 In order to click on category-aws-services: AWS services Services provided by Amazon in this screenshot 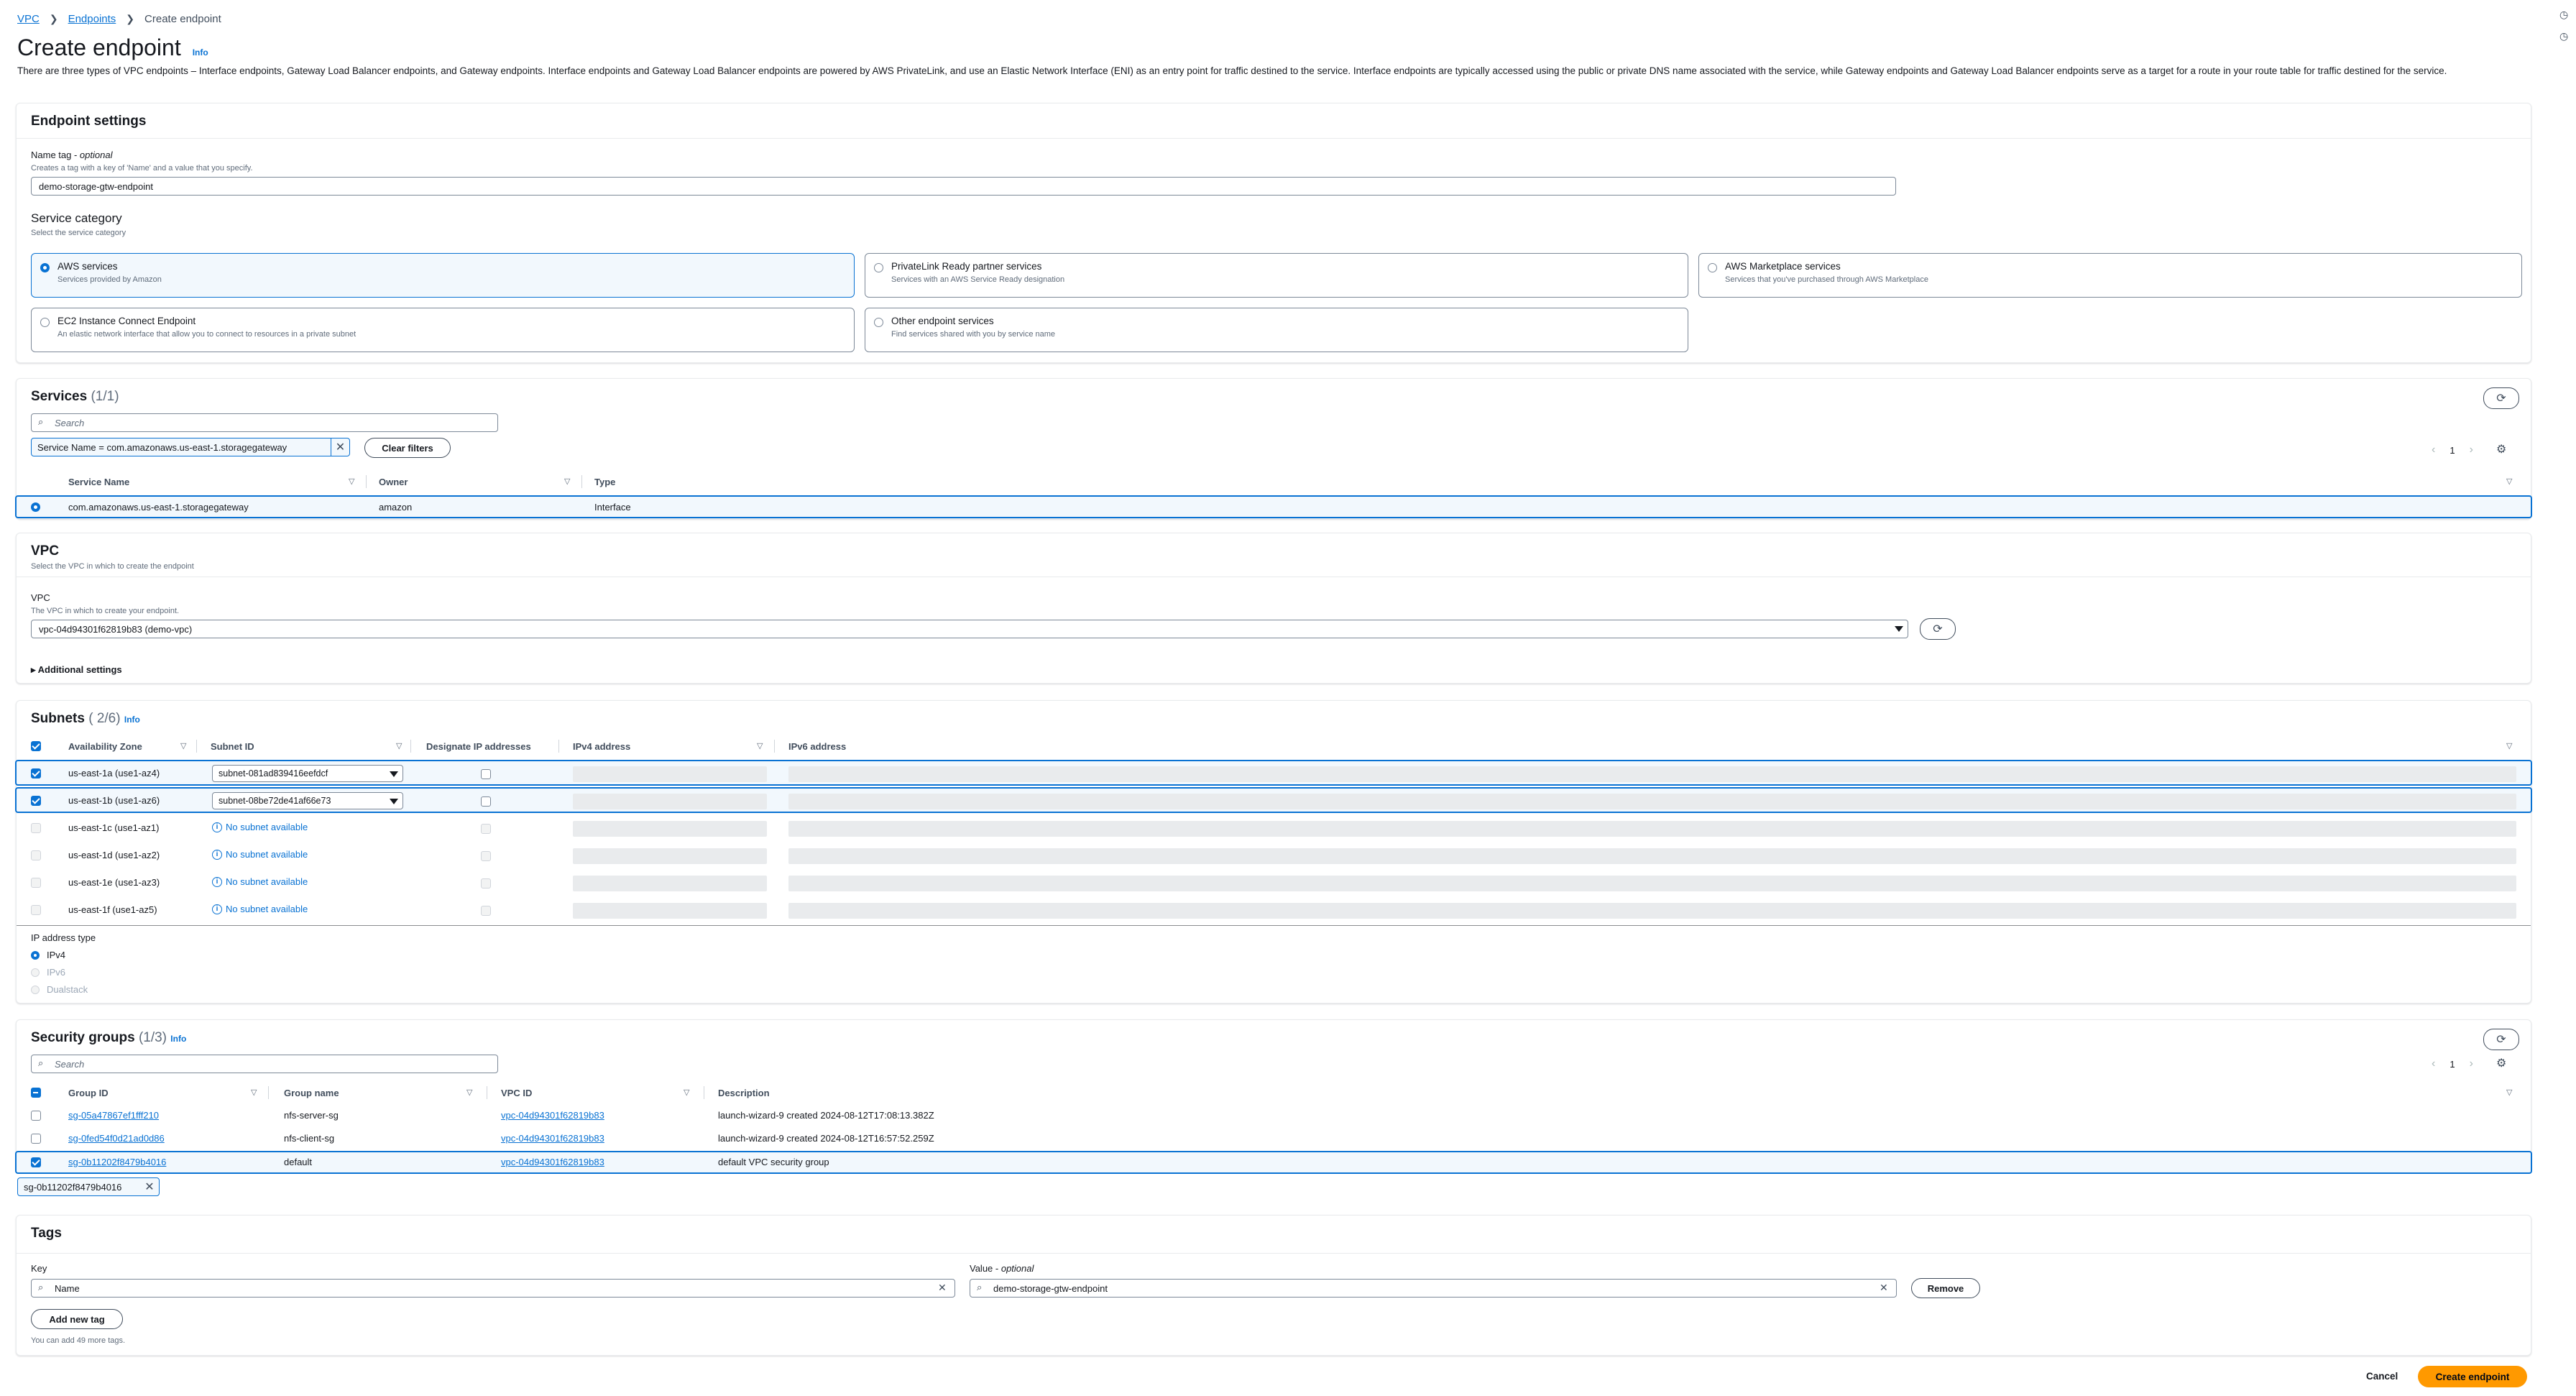, I will do `click(443, 275)`.